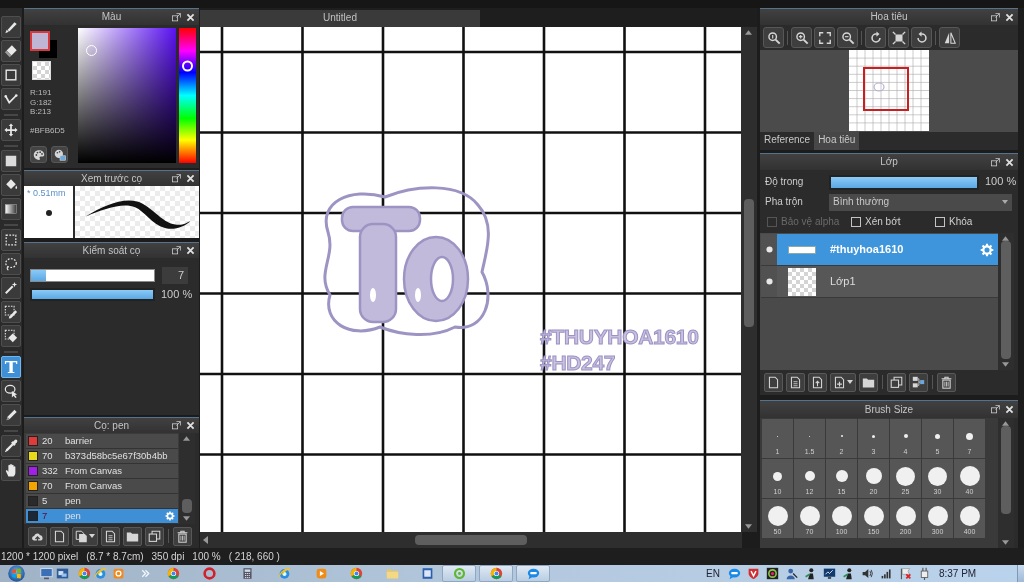  Describe the element at coordinates (769, 281) in the screenshot. I see `visibility-toggle` at that location.